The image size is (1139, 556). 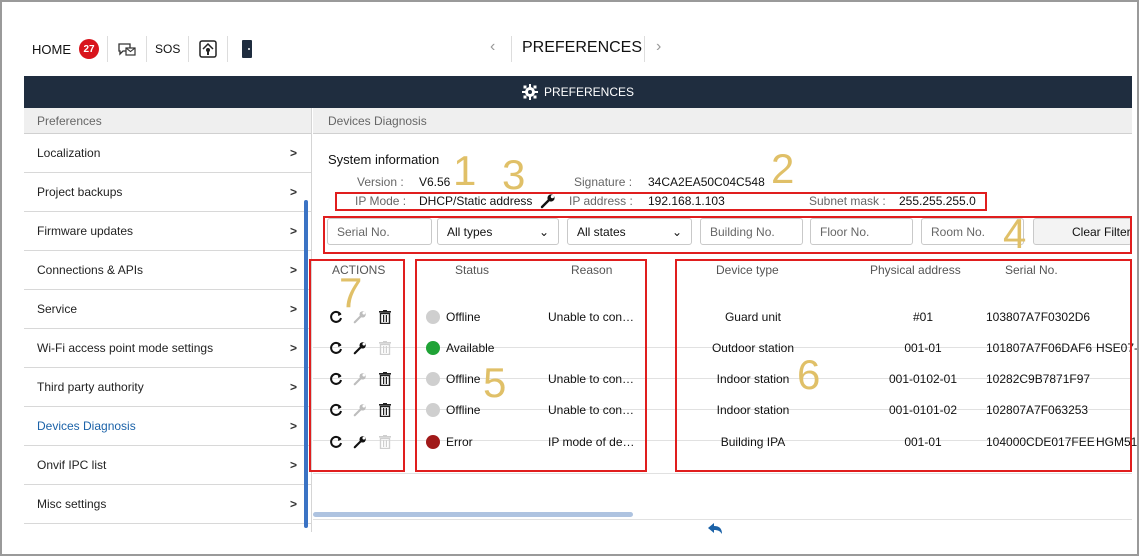 What do you see at coordinates (167, 231) in the screenshot?
I see `sidebar-item-firmware-updates: Firmware updates >` at bounding box center [167, 231].